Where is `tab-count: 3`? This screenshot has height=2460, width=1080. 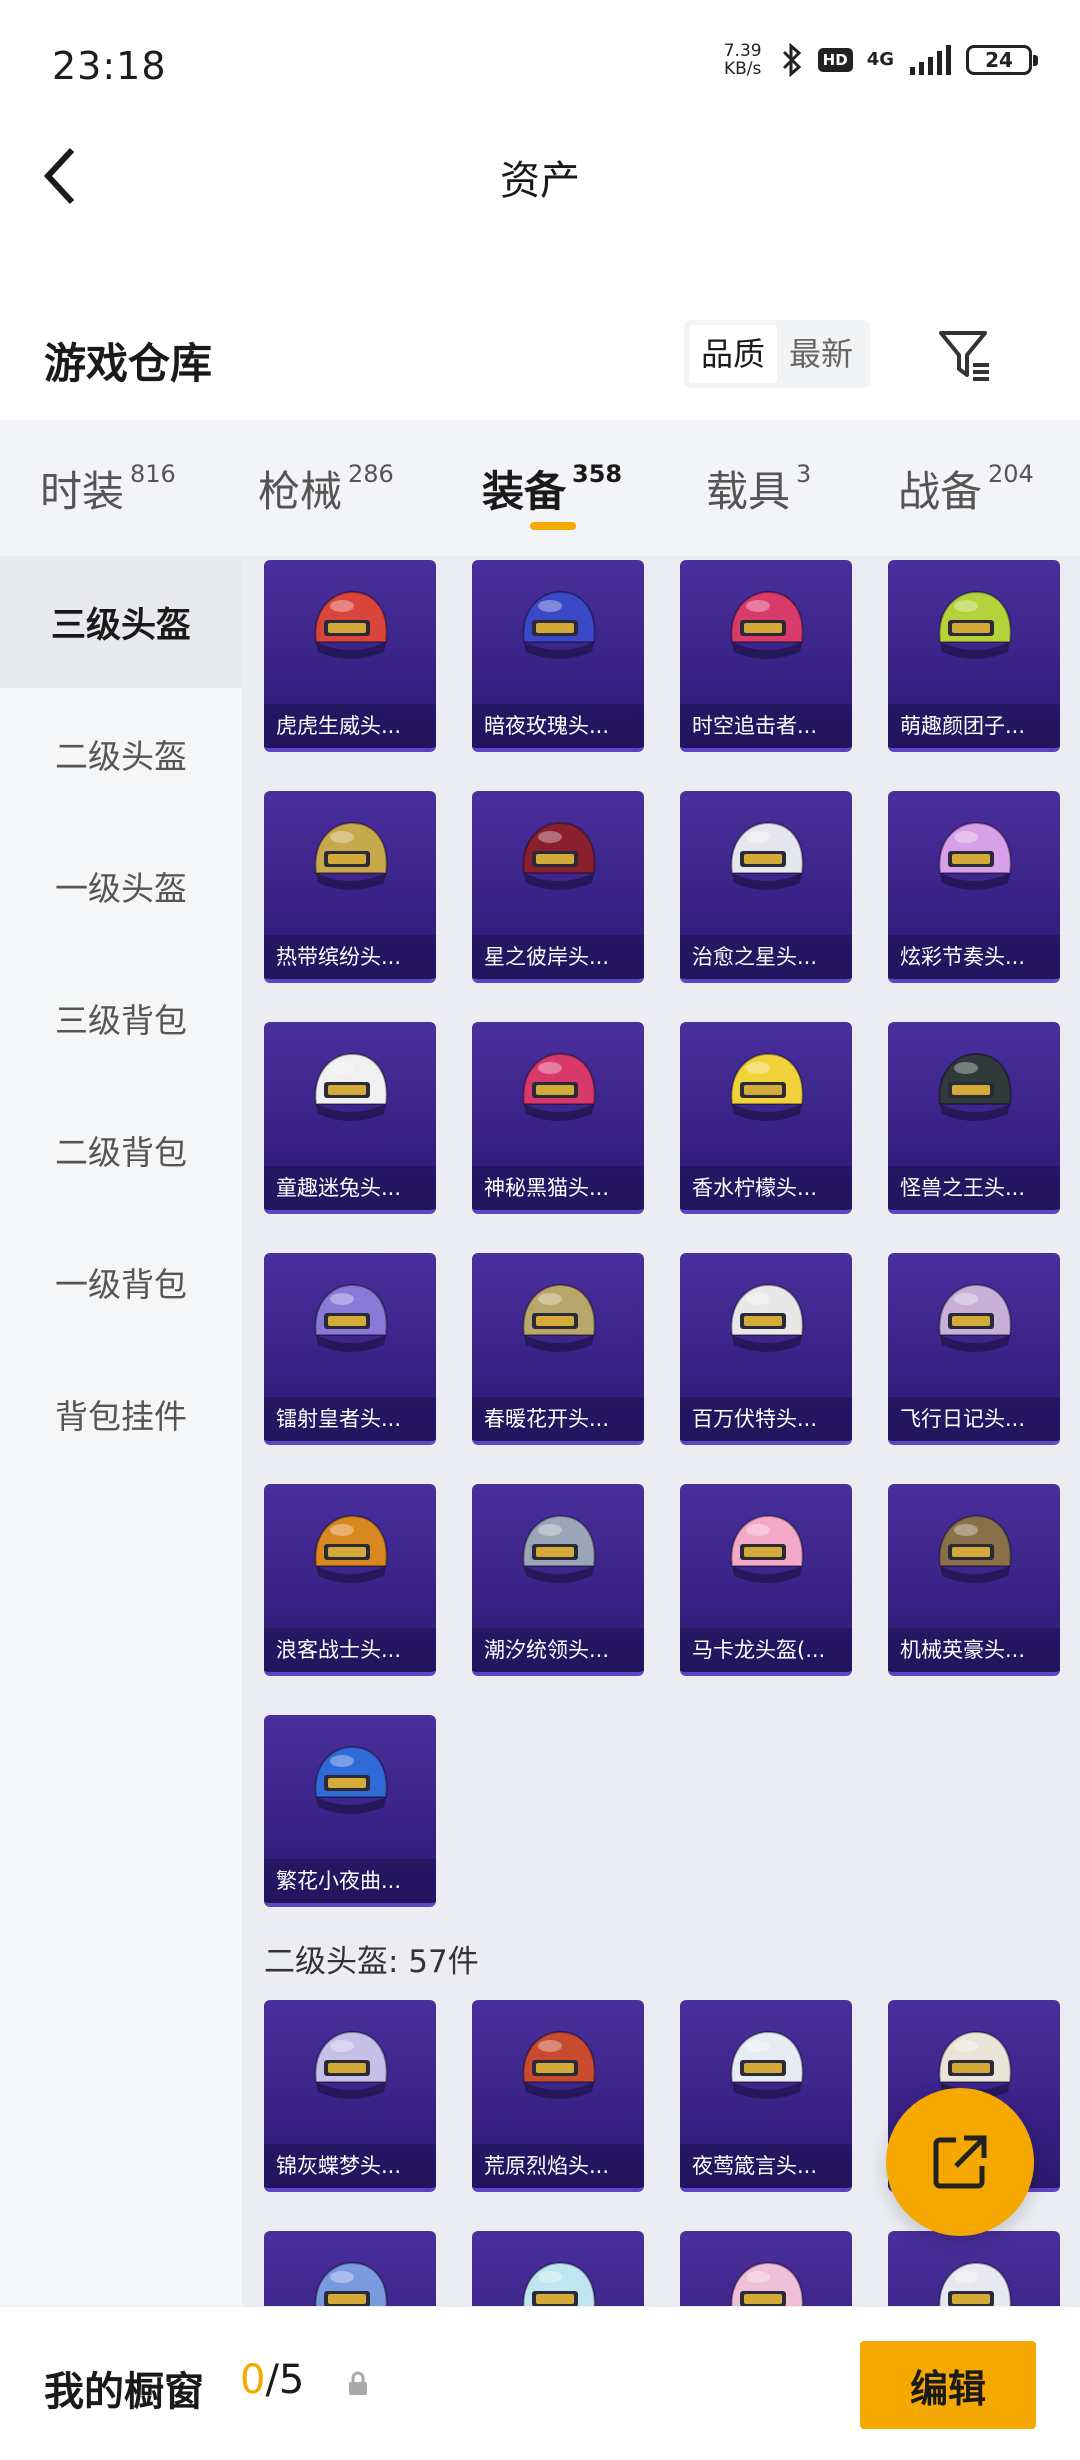 tab-count: 3 is located at coordinates (804, 474).